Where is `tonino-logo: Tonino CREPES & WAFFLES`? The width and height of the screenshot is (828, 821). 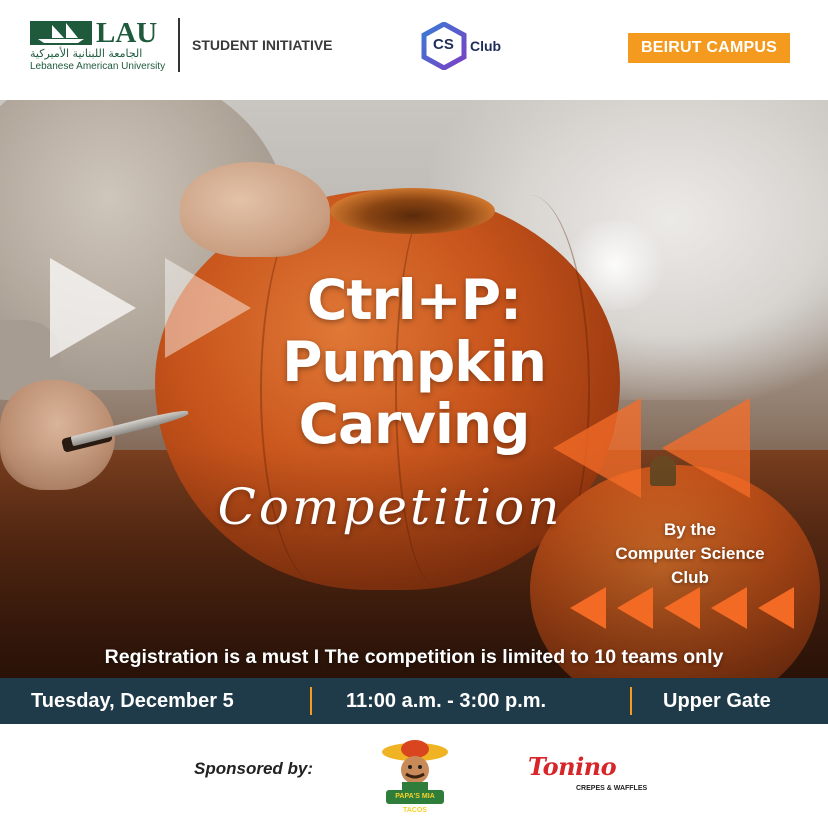
tonino-logo: Tonino CREPES & WAFFLES is located at coordinates (587, 774).